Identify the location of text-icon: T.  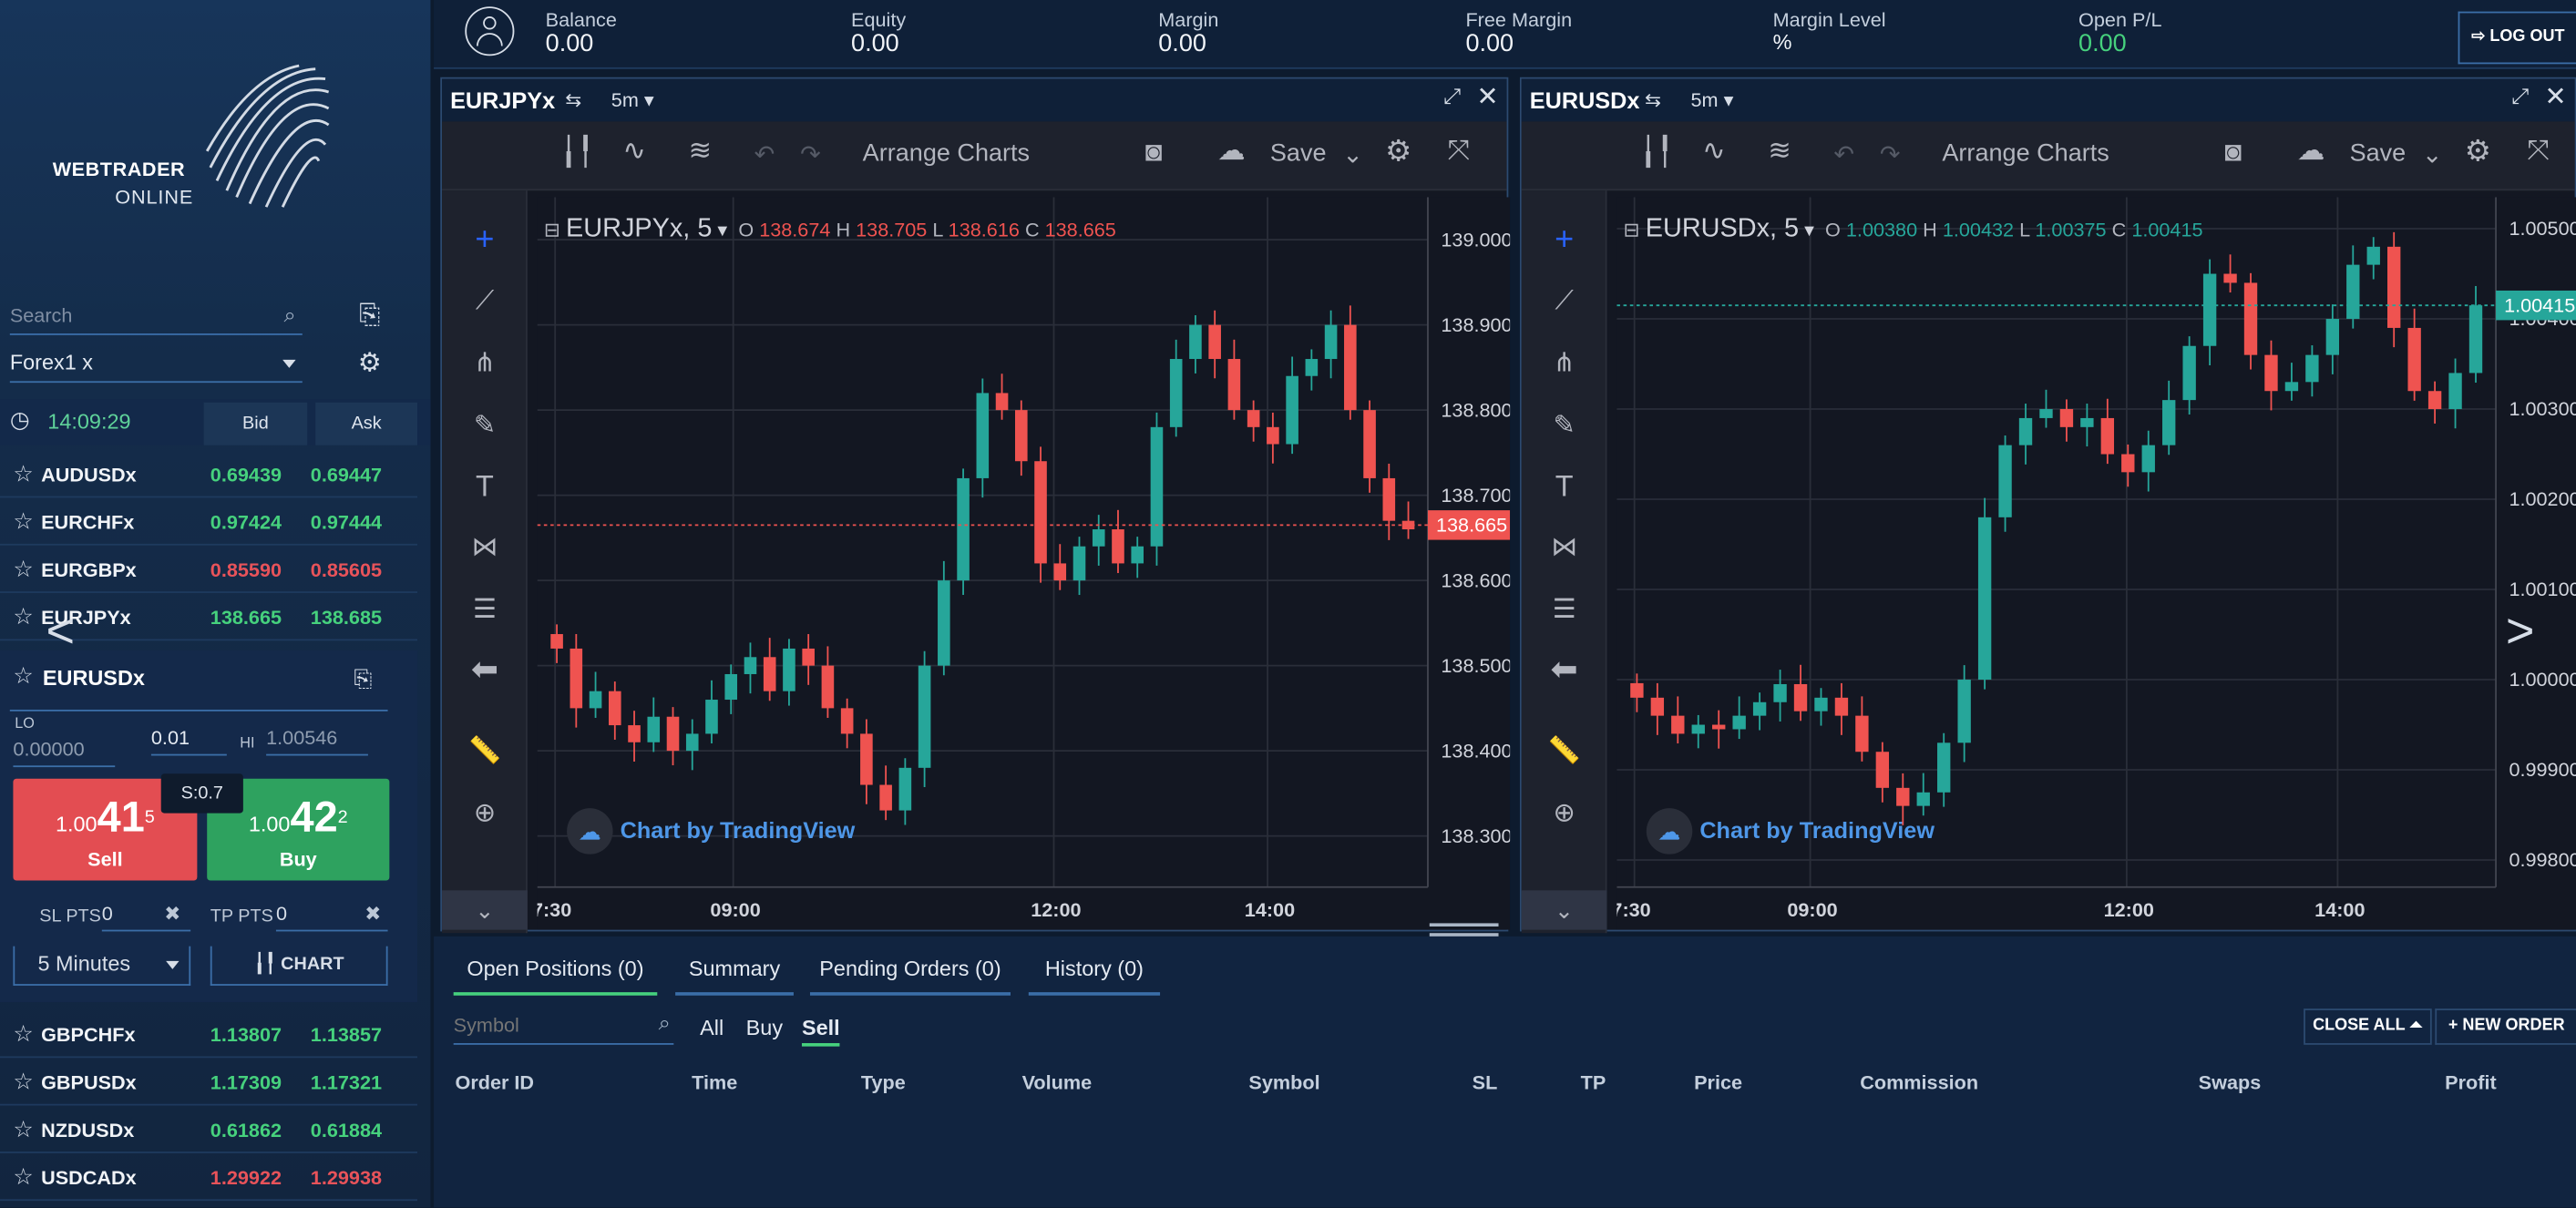
(1565, 486).